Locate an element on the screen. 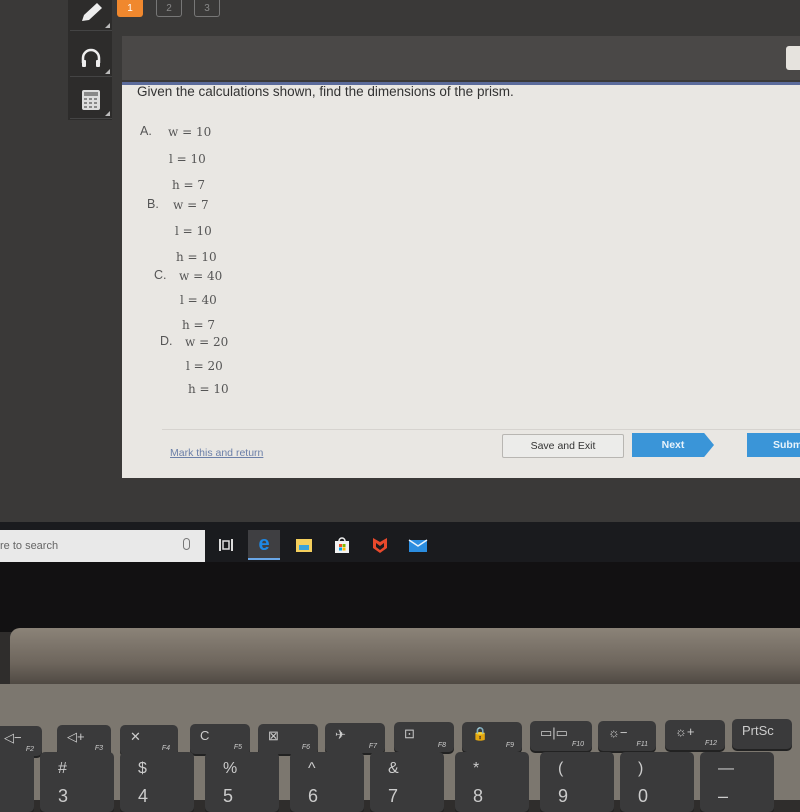 The image size is (800, 812). function-key-f3: ◁+ F3 is located at coordinates (84, 740).